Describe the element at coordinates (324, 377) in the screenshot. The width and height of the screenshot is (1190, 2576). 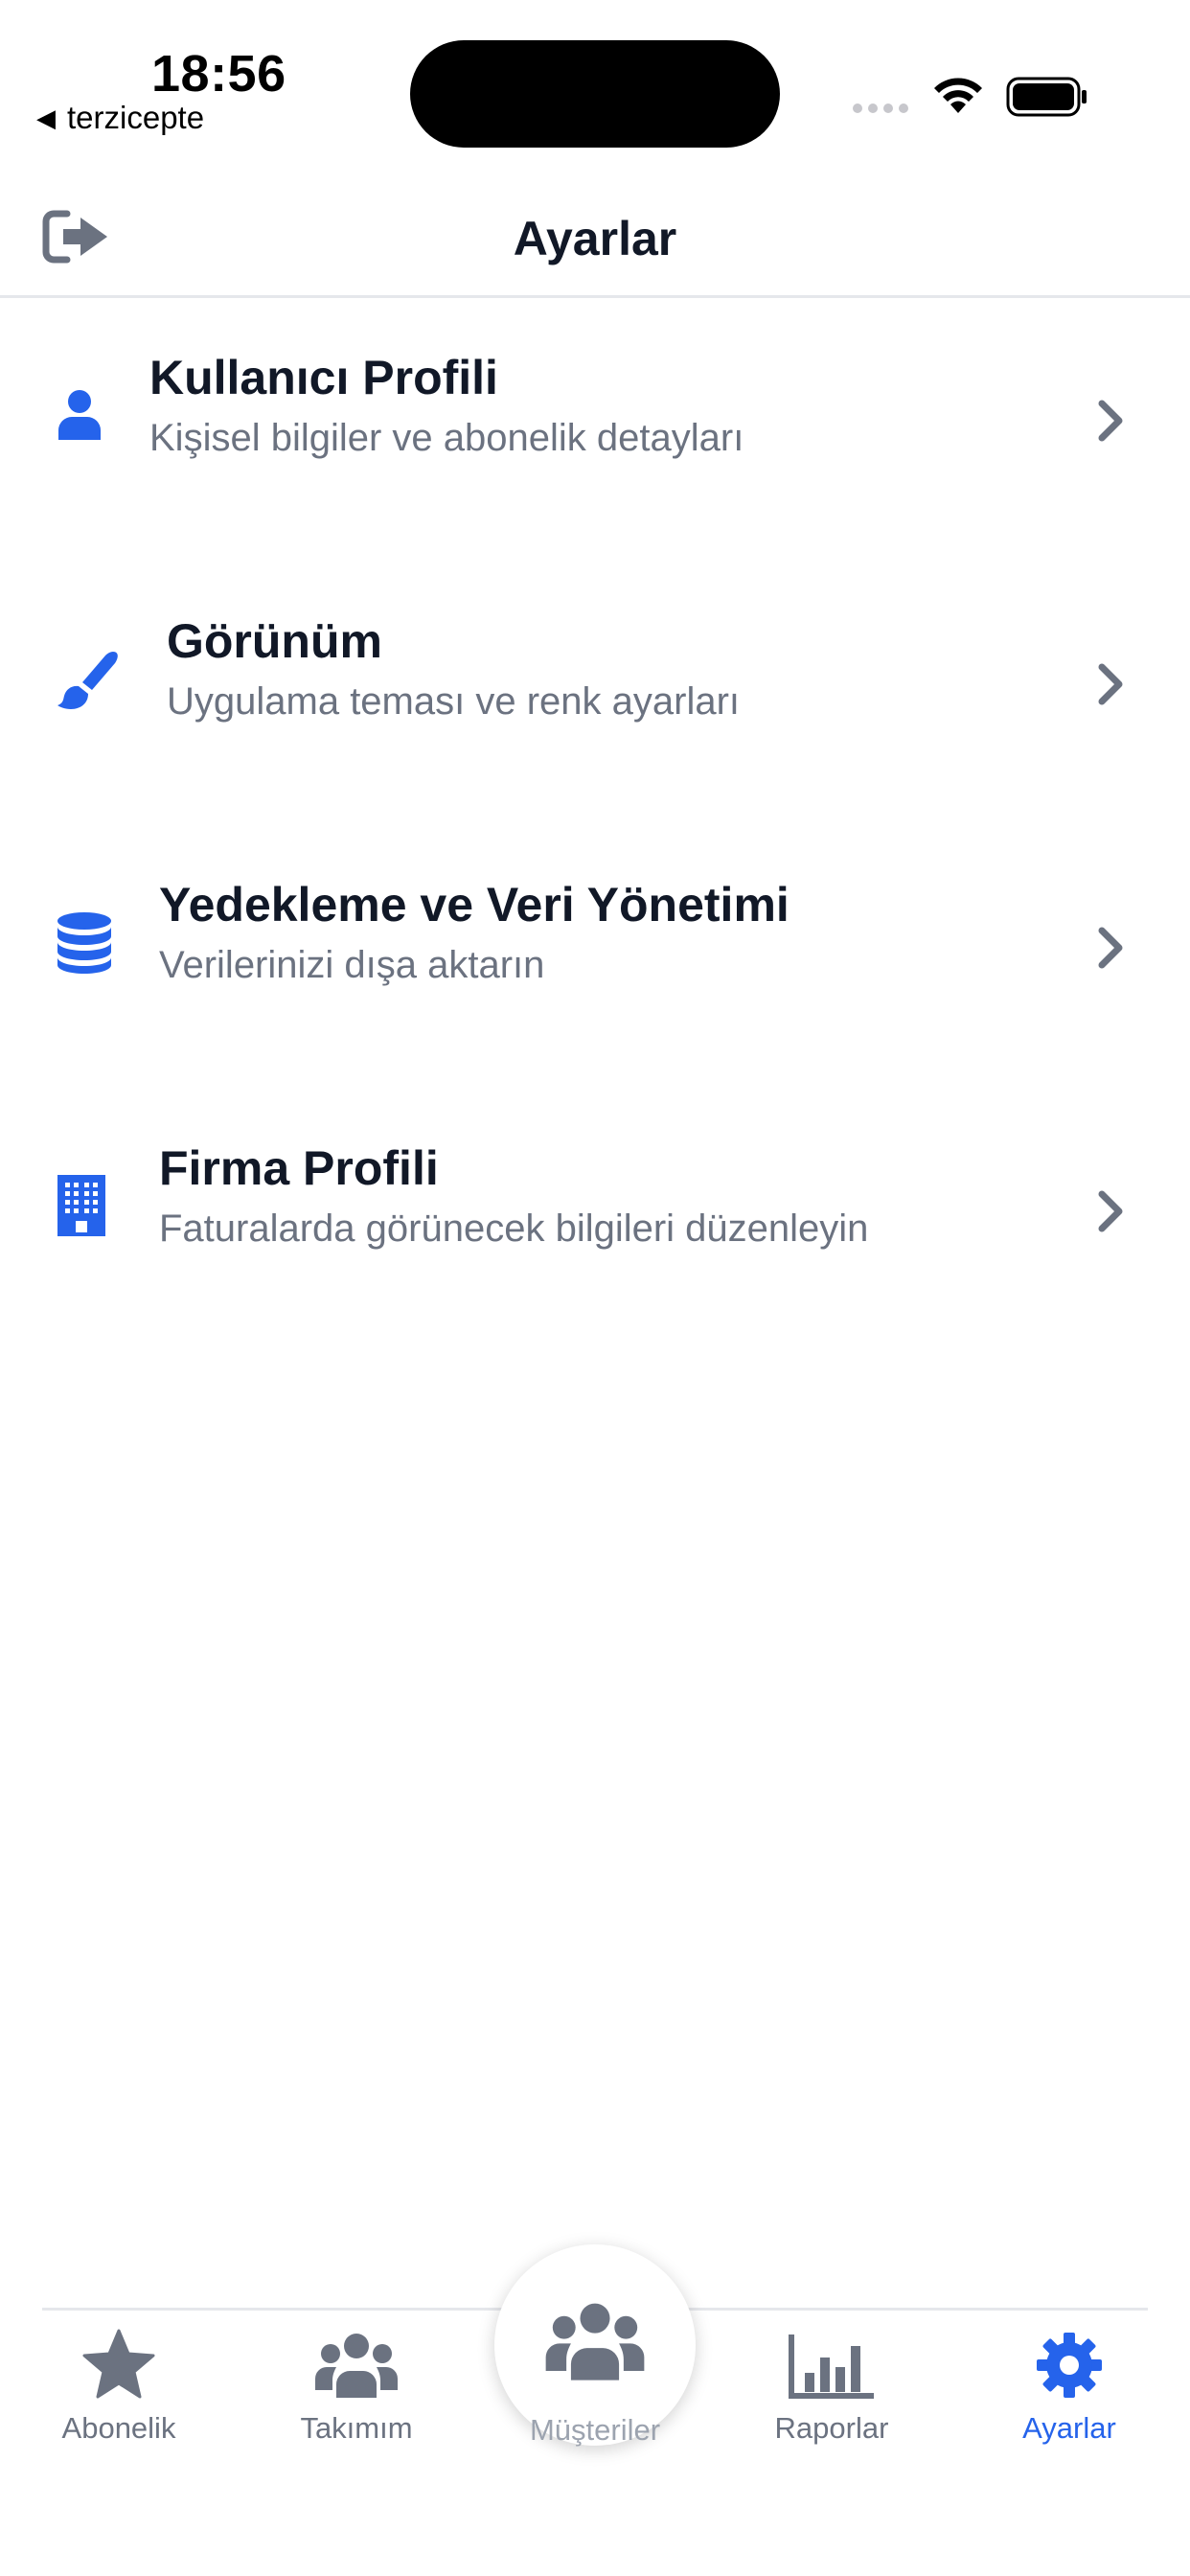
I see `settings-item-title: Kullanıcı Profili` at that location.